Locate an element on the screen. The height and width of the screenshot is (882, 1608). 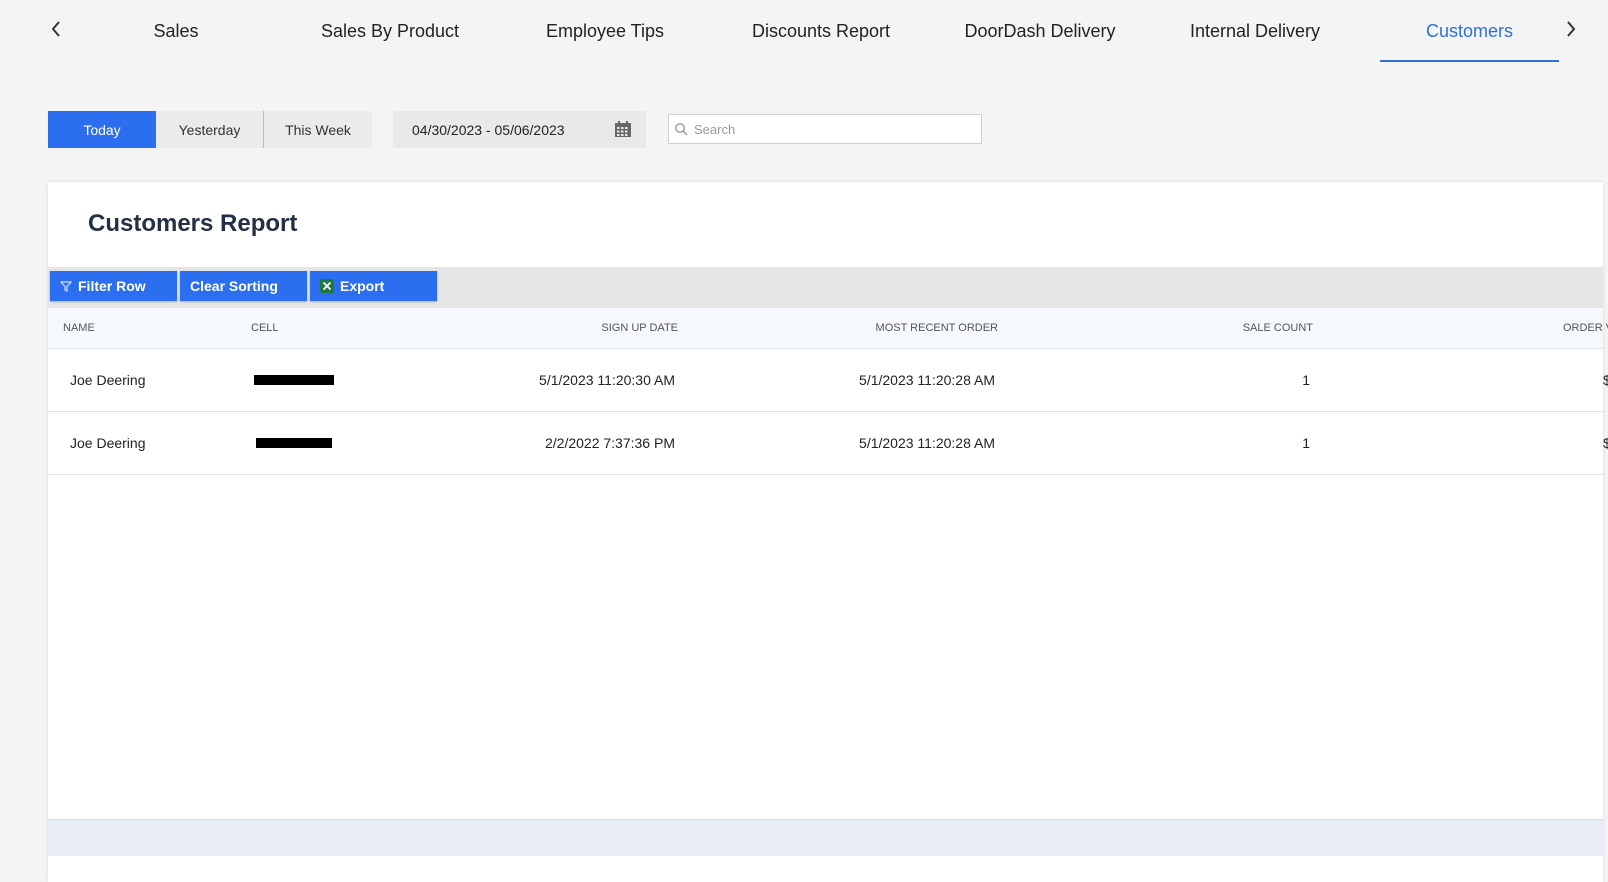
grid-footer is located at coordinates (825, 837).